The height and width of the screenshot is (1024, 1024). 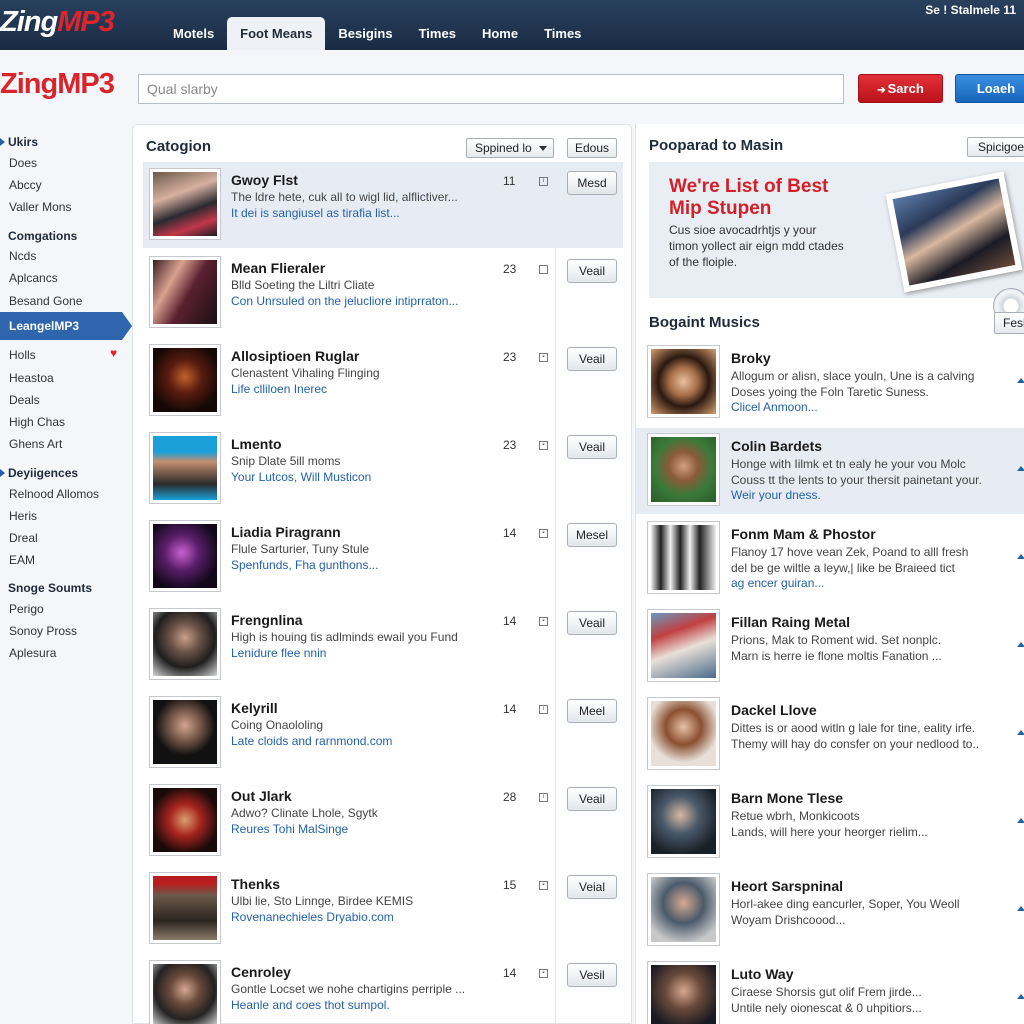 I want to click on item-title: Cenroley, so click(x=261, y=972).